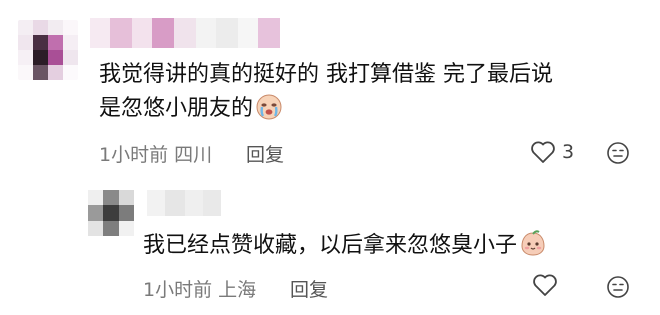  What do you see at coordinates (330, 245) in the screenshot?
I see `comment-text-line1: 我已经点赞收藏，以后拿来忽悠臭小子` at bounding box center [330, 245].